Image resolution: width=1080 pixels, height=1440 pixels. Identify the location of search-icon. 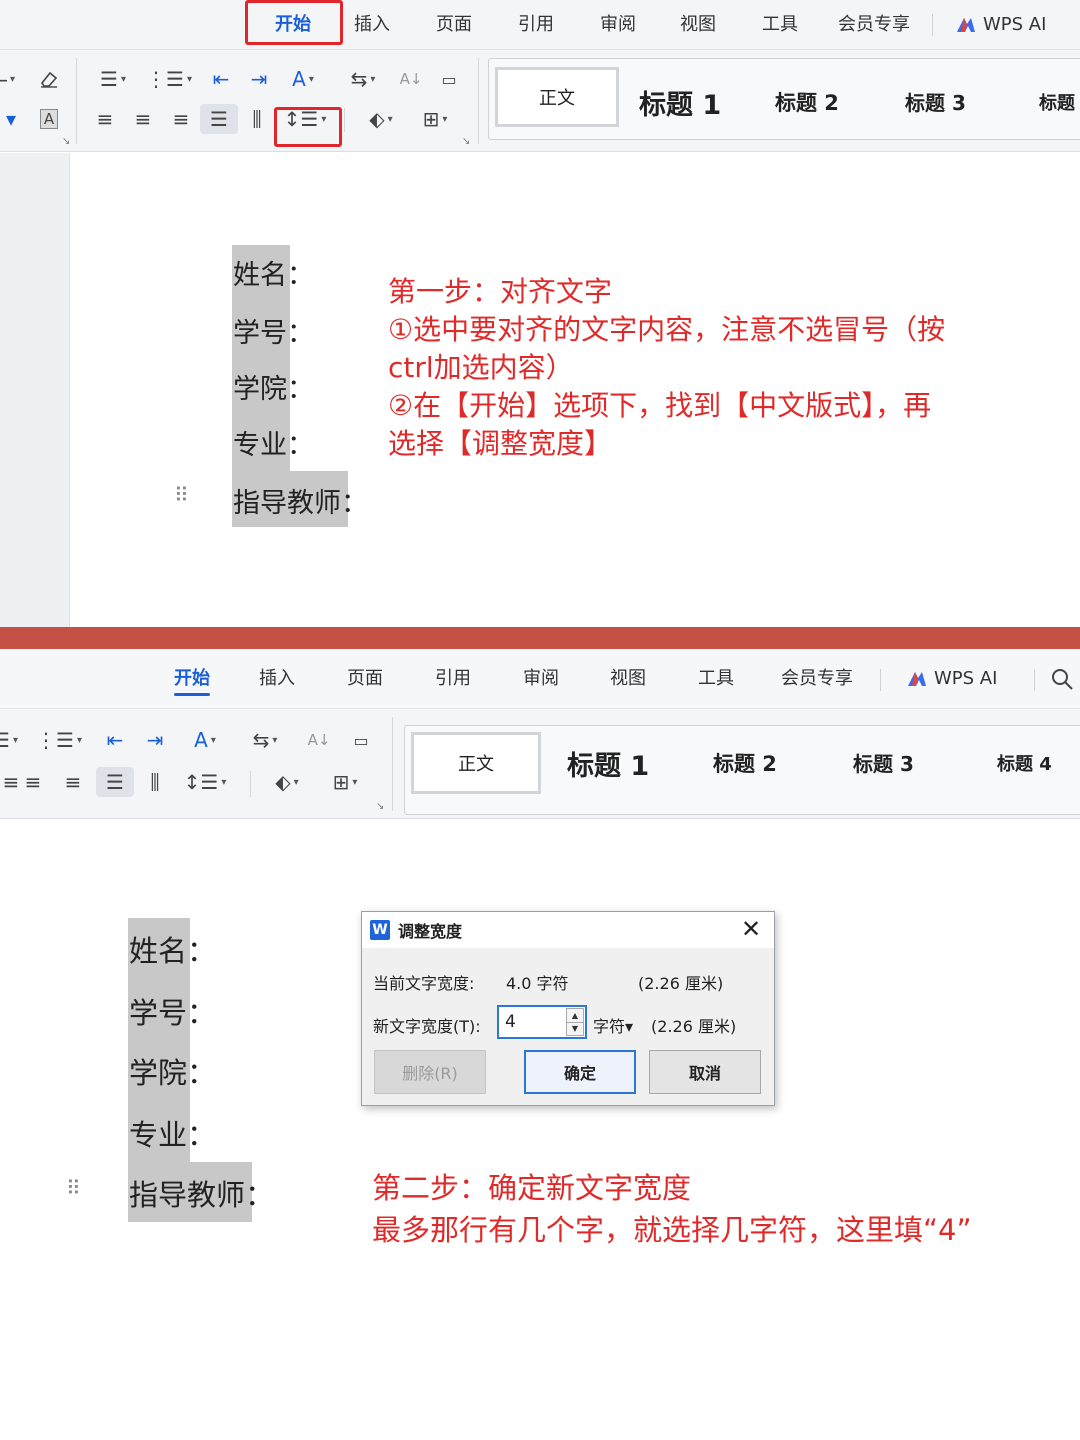
(1062, 679).